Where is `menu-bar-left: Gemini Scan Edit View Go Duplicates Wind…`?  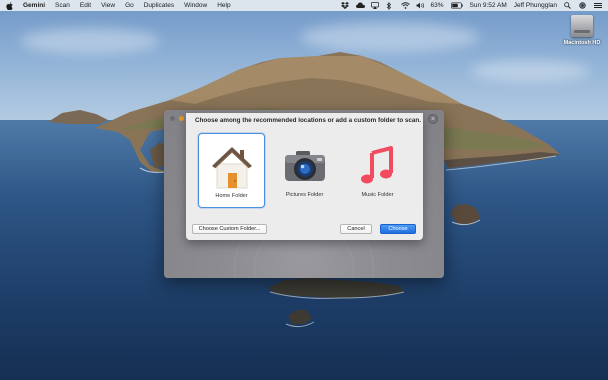 menu-bar-left: Gemini Scan Edit View Go Duplicates Wind… is located at coordinates (118, 5).